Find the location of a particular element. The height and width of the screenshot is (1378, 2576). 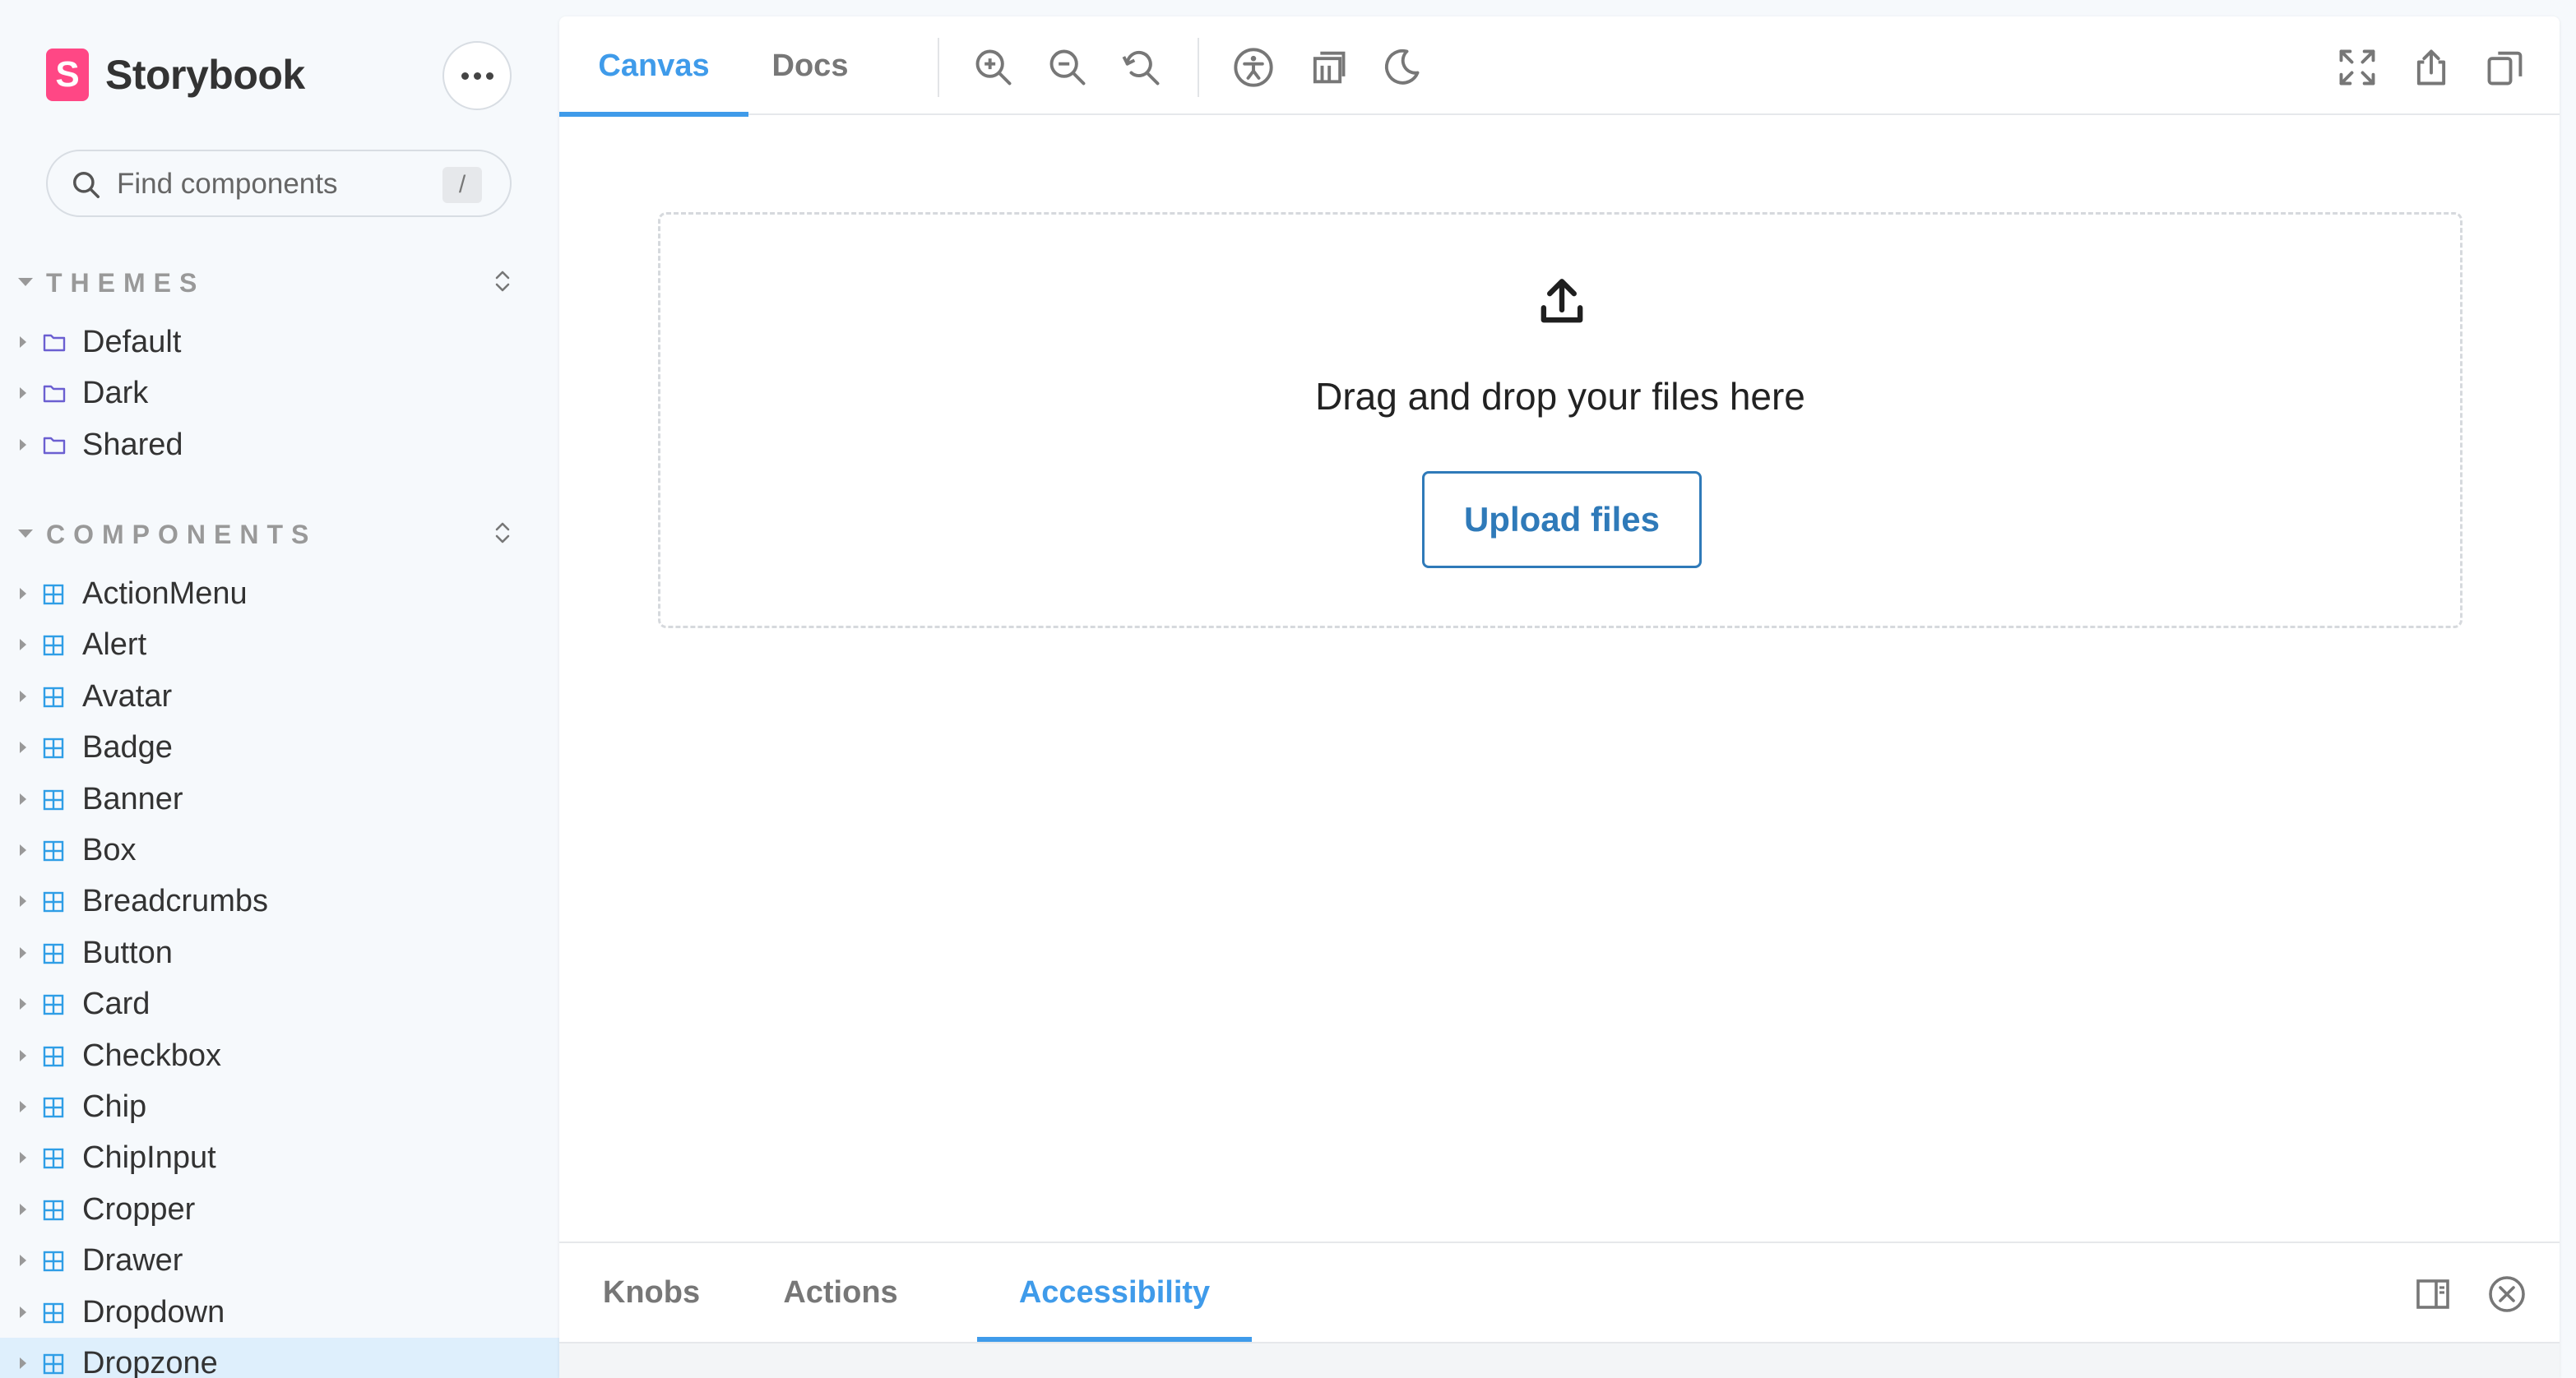

addon-content is located at coordinates (1560, 1360).